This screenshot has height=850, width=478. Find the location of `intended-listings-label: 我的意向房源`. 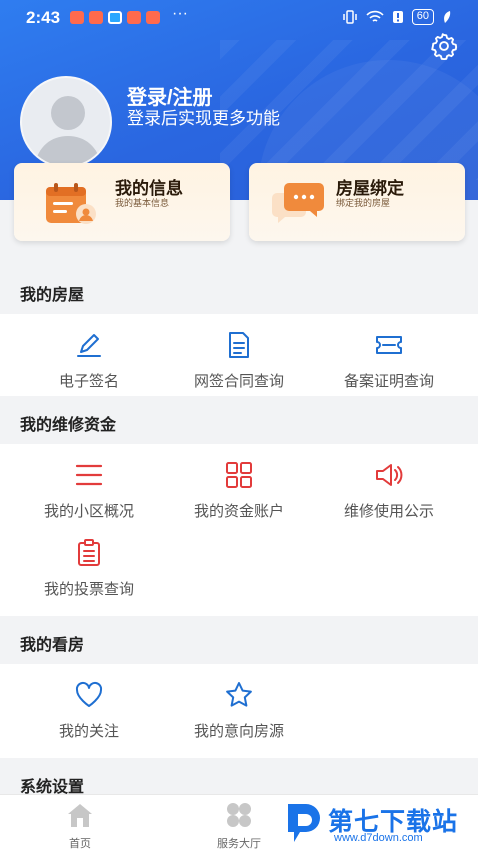

intended-listings-label: 我的意向房源 is located at coordinates (238, 731).